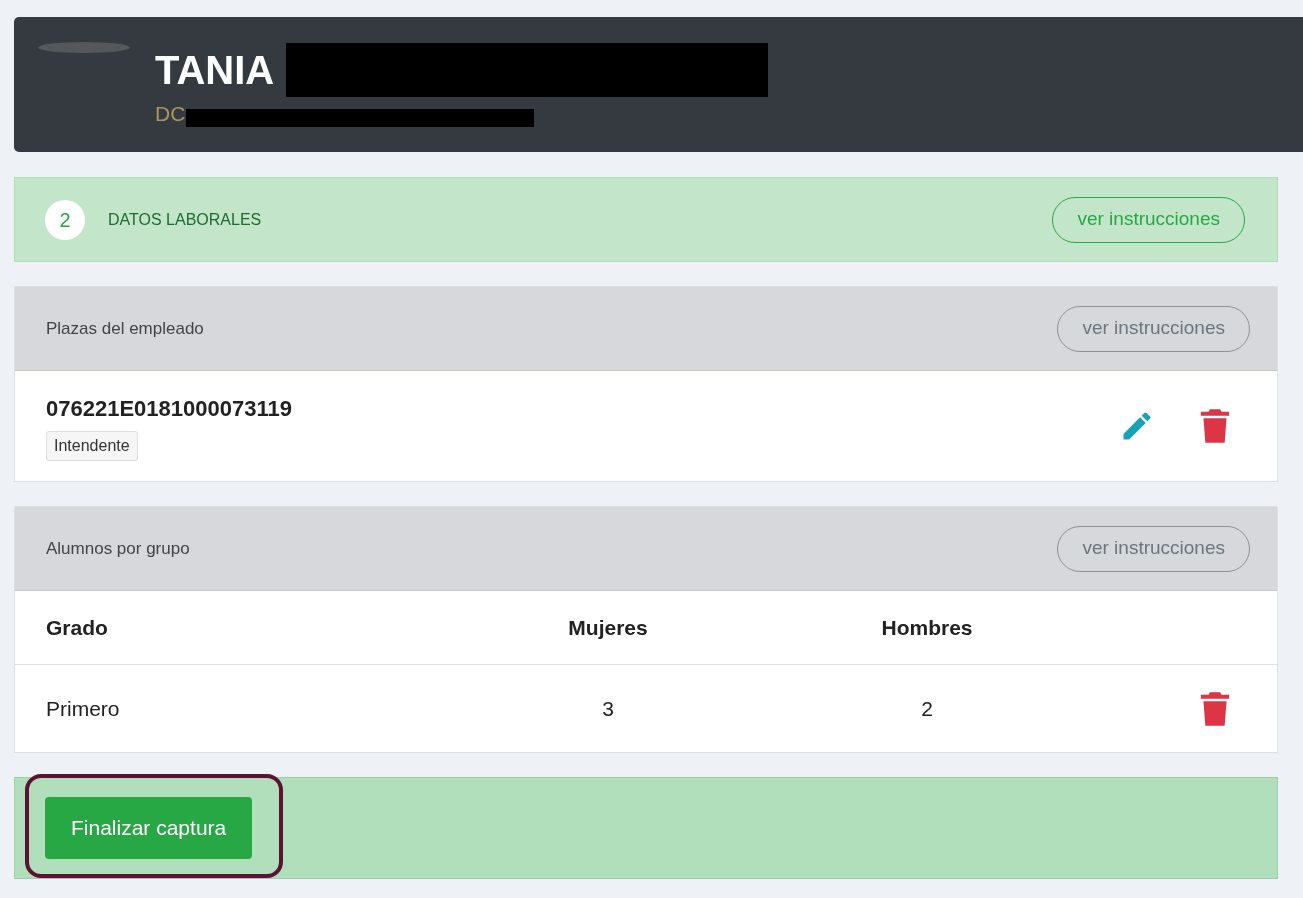 The image size is (1303, 898). I want to click on card-title: Alumnos por grupo, so click(118, 548).